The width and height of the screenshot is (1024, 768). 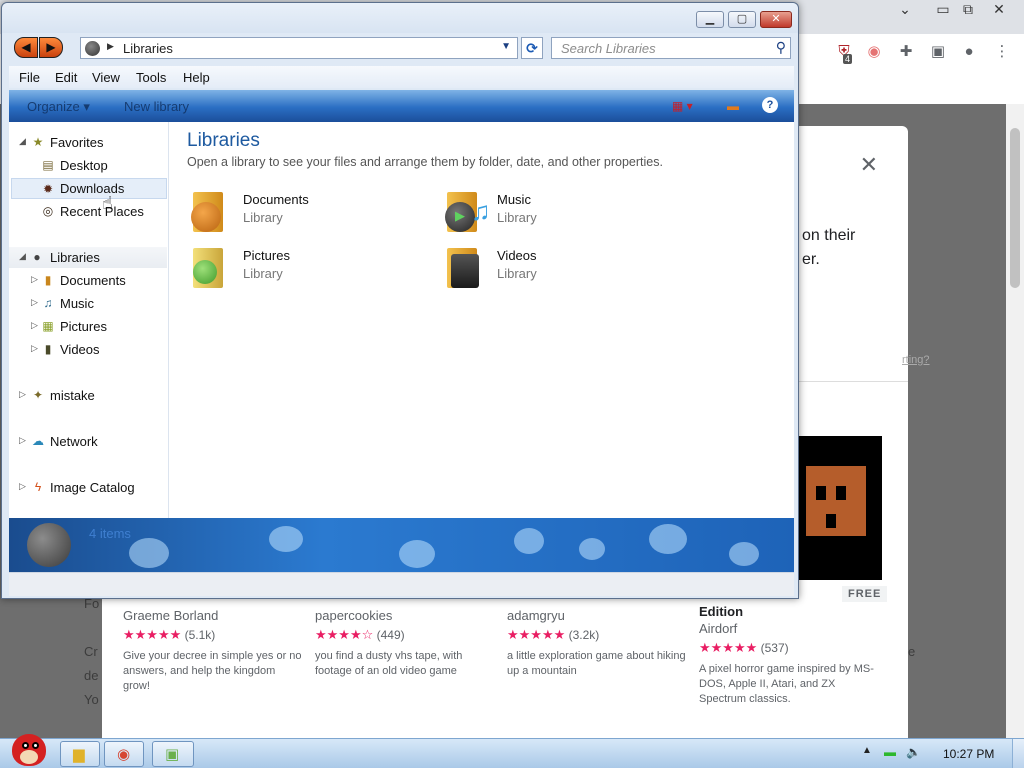 What do you see at coordinates (532, 48) in the screenshot?
I see `refresh-button: ⟳` at bounding box center [532, 48].